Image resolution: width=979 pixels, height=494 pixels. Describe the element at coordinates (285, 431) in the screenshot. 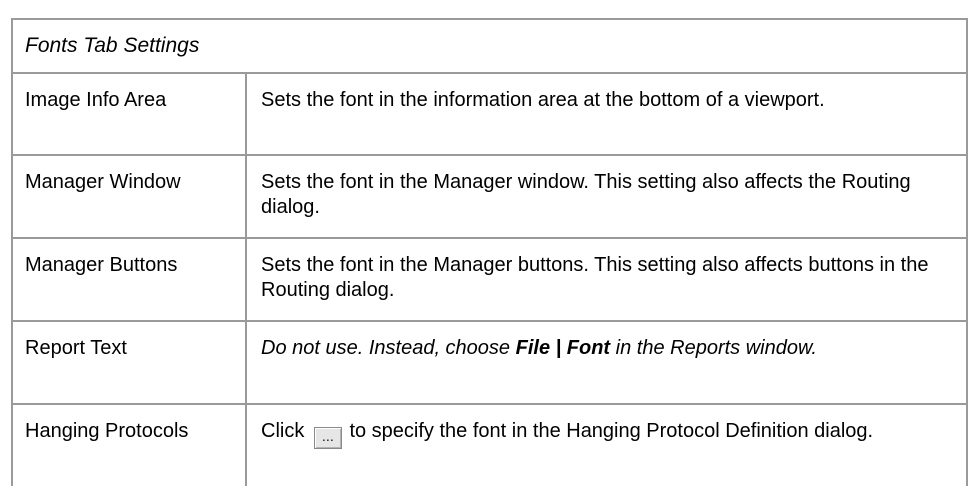

I see `description-text: Click` at that location.